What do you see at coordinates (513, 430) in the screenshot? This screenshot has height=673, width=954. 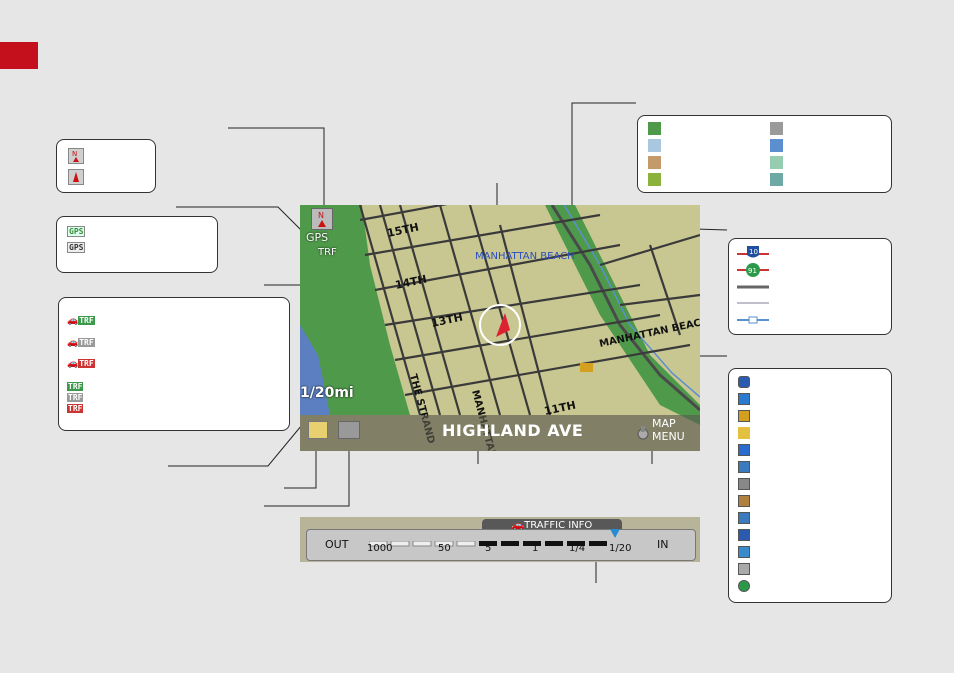 I see `current-street: HIGHLAND AVE` at bounding box center [513, 430].